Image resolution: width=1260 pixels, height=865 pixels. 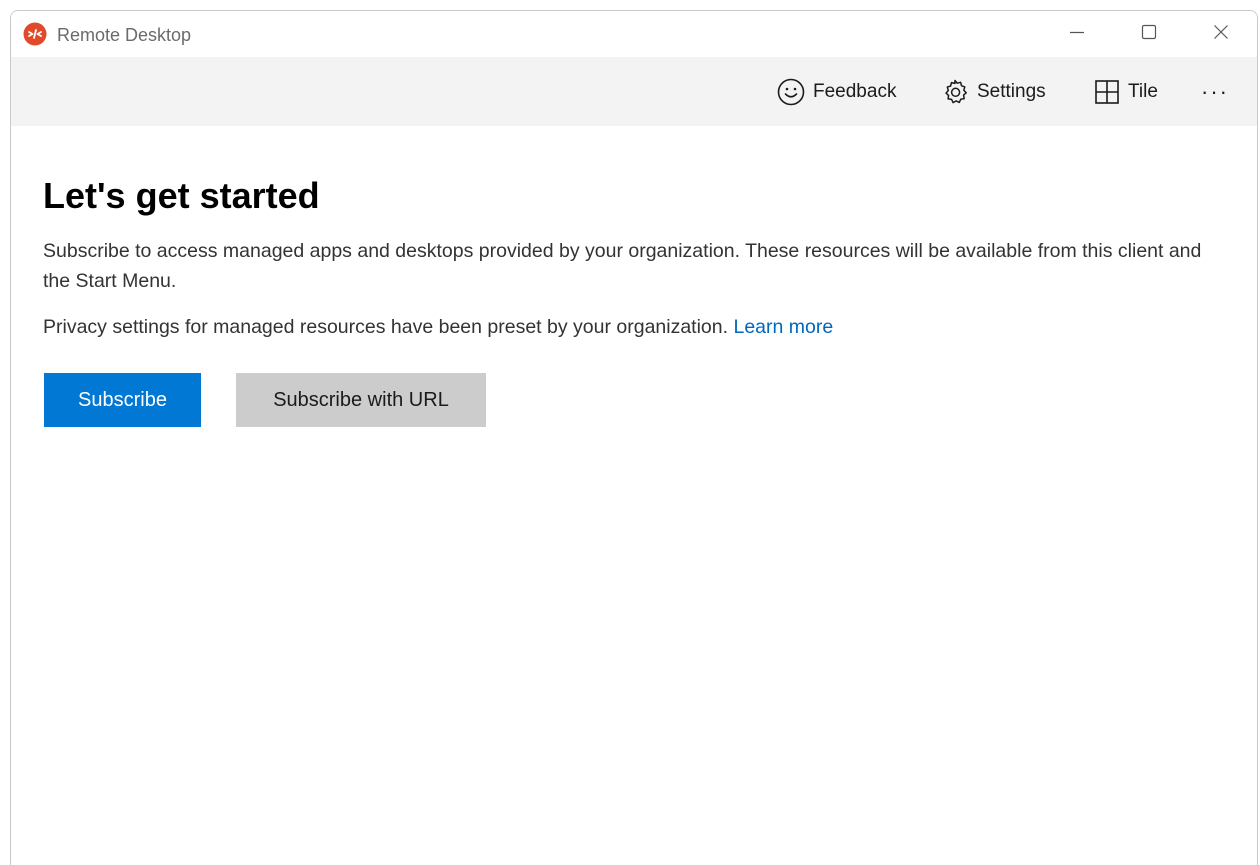 I want to click on close-button, so click(x=1221, y=34).